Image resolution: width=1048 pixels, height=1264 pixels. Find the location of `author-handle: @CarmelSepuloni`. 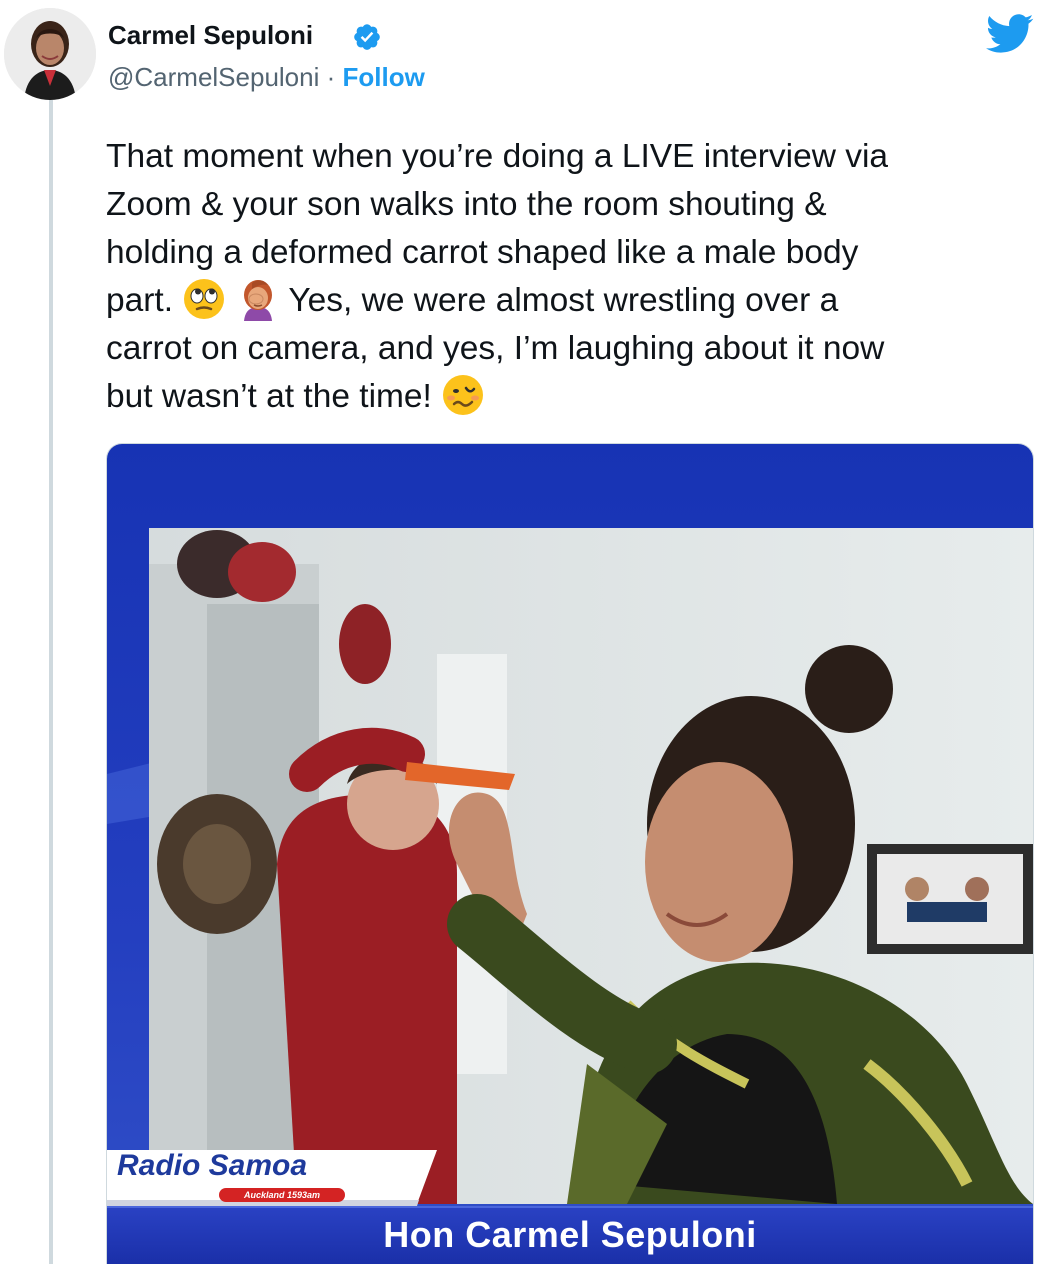

author-handle: @CarmelSepuloni is located at coordinates (213, 77).